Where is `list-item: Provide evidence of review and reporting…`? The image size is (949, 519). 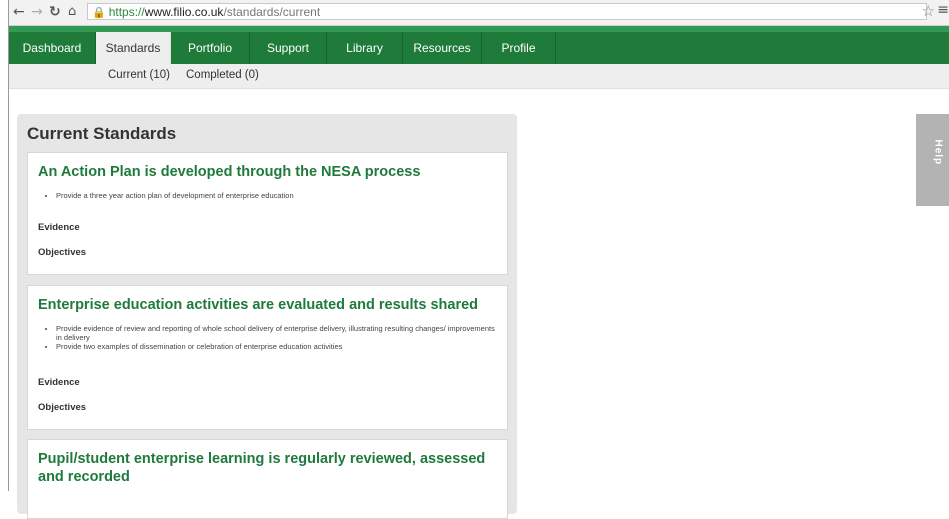 list-item: Provide evidence of review and reporting… is located at coordinates (276, 333).